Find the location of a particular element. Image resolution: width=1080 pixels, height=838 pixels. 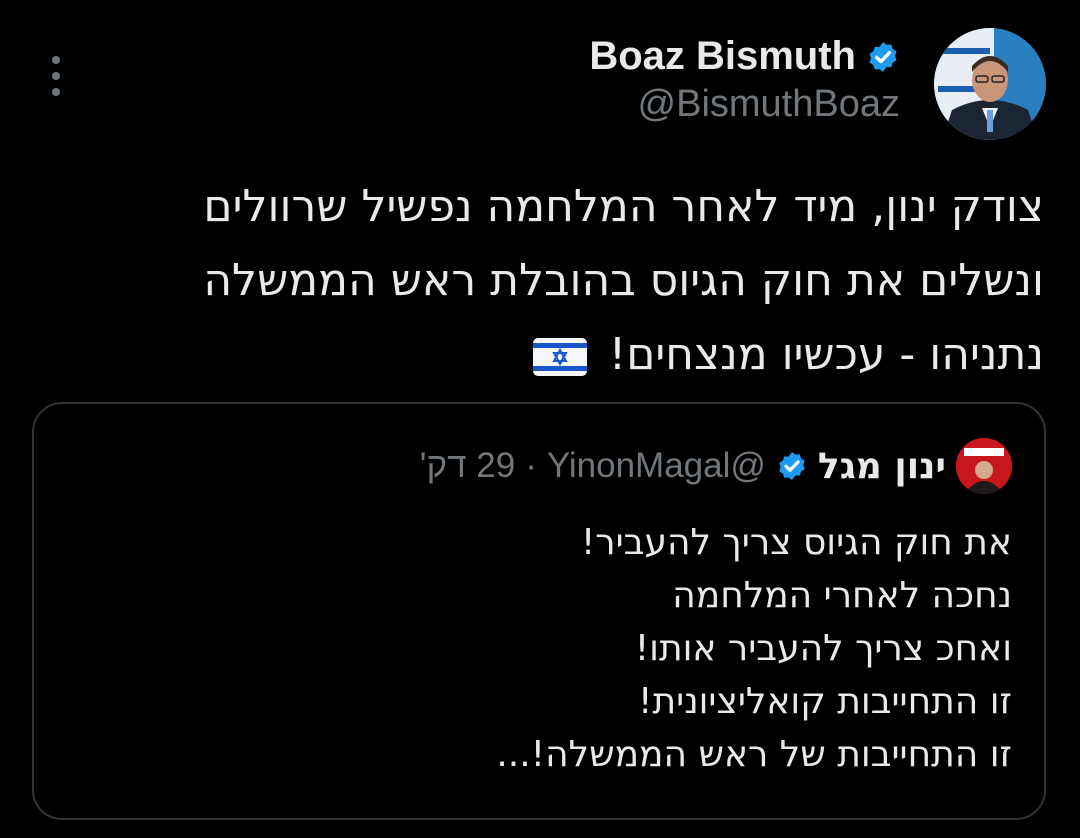

quoted-line: את חוק הגיוס צריך להעביר! is located at coordinates (796, 542).